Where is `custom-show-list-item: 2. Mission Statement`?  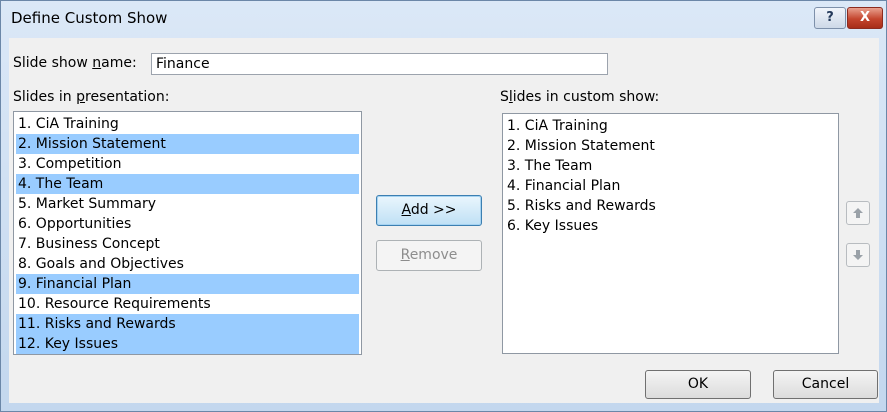
custom-show-list-item: 2. Mission Statement is located at coordinates (670, 146).